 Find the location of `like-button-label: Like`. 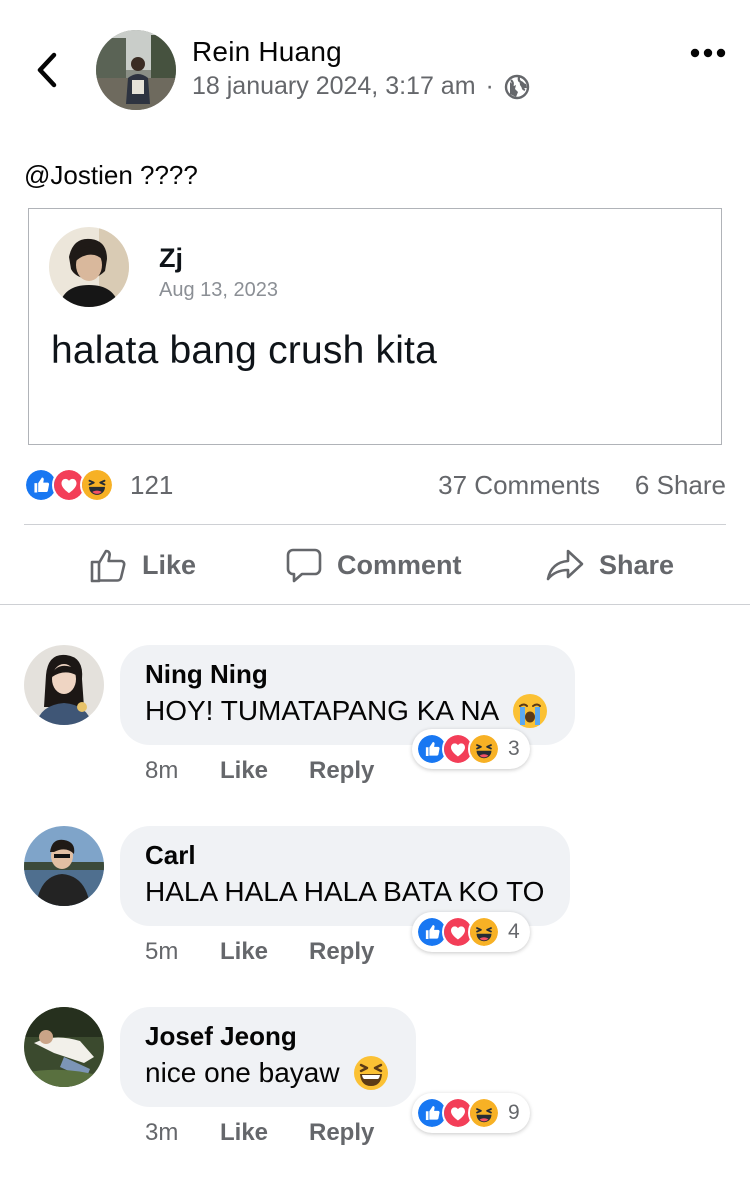

like-button-label: Like is located at coordinates (169, 564).